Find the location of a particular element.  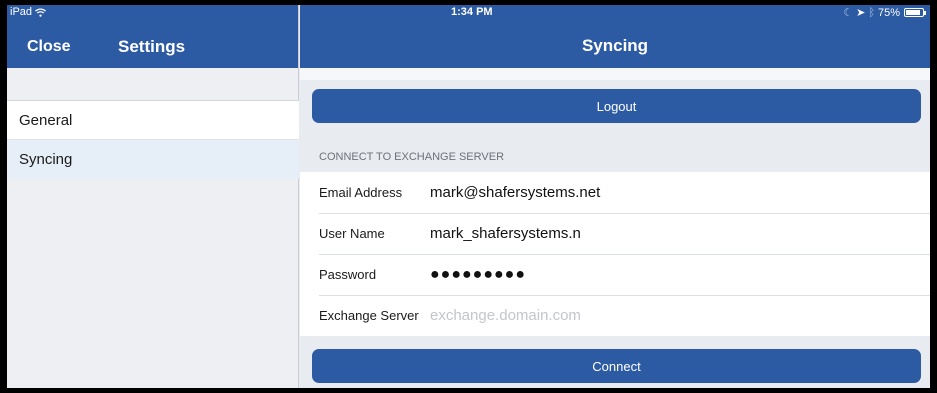

device-name: iPad is located at coordinates (21, 12).